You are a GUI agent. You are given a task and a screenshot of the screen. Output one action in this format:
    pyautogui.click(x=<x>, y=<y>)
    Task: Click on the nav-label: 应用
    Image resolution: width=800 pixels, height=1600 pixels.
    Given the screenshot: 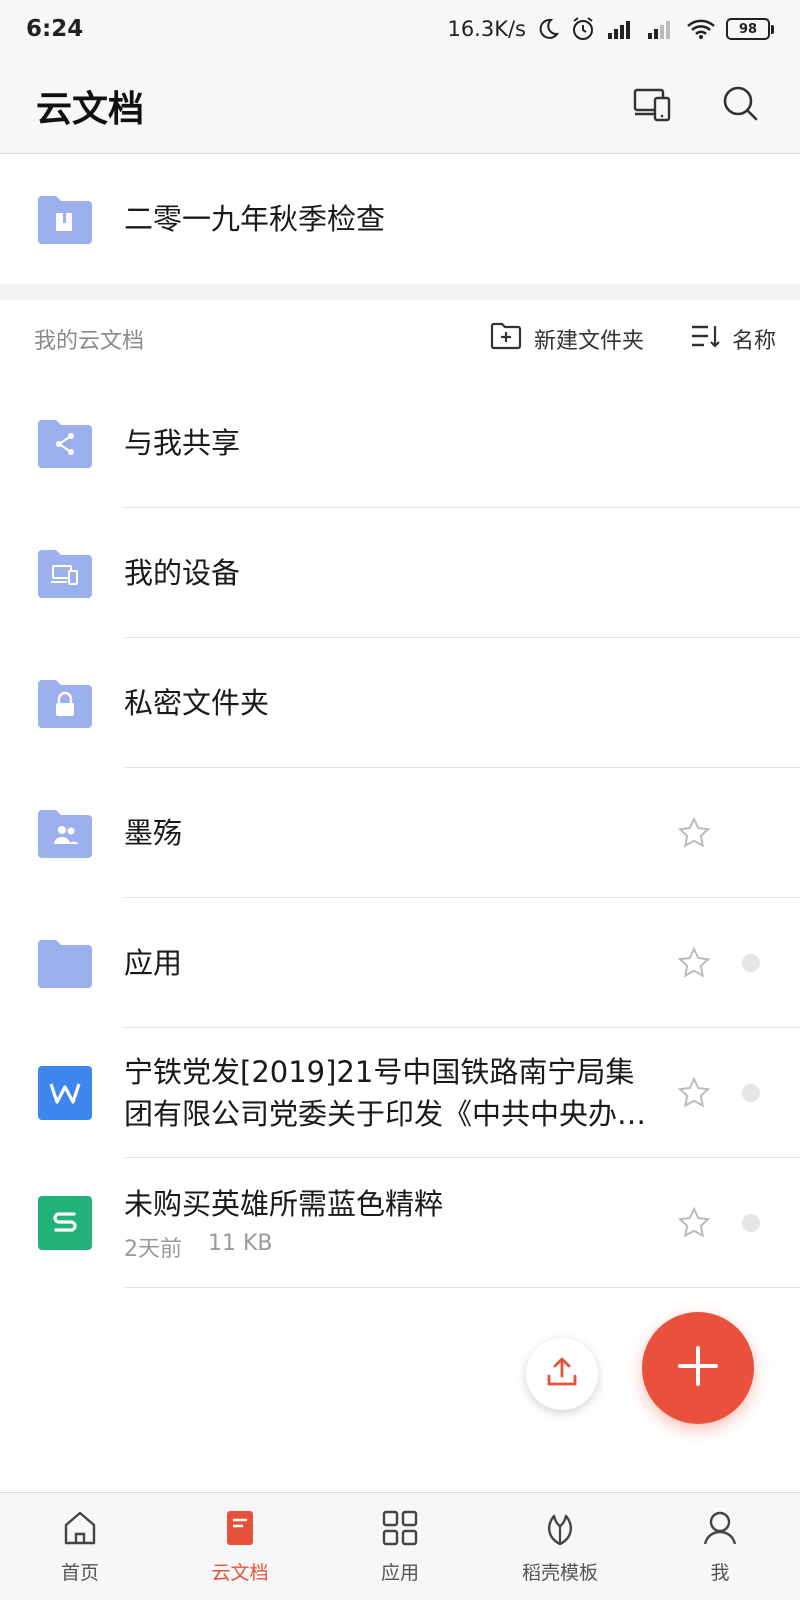 What is the action you would take?
    pyautogui.click(x=399, y=1573)
    